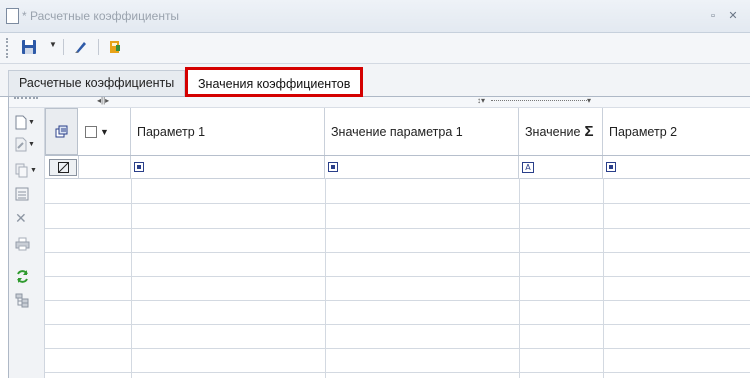 This screenshot has height=378, width=750. Describe the element at coordinates (528, 167) in the screenshot. I see `filter-text-condition-icon: A` at that location.